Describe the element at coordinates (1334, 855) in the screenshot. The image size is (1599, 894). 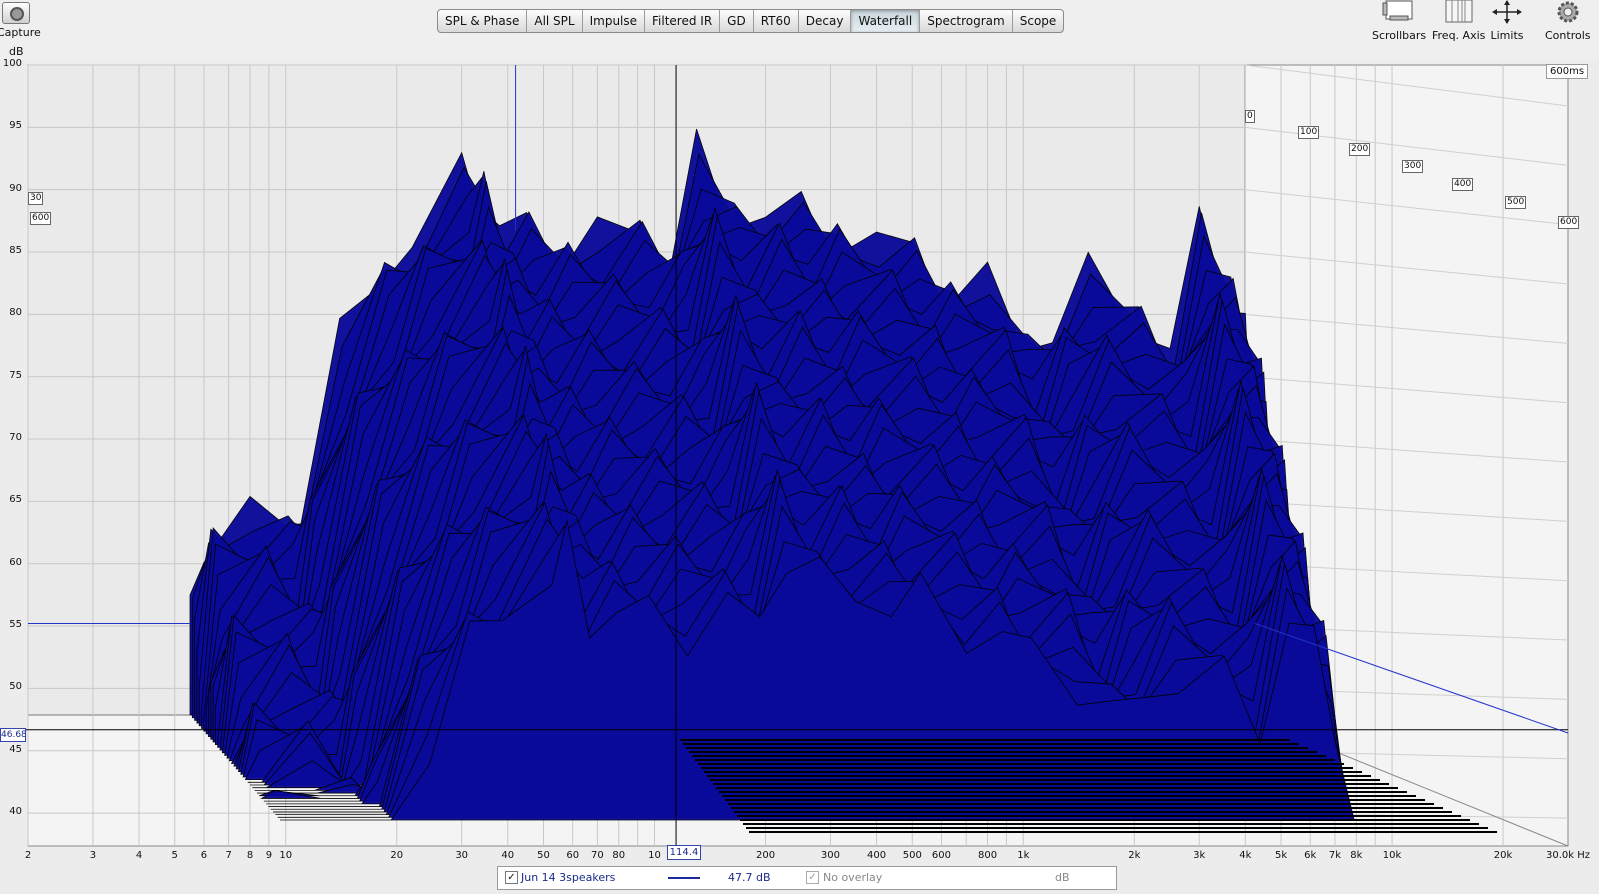
I see `x-tick-label: 7k` at that location.